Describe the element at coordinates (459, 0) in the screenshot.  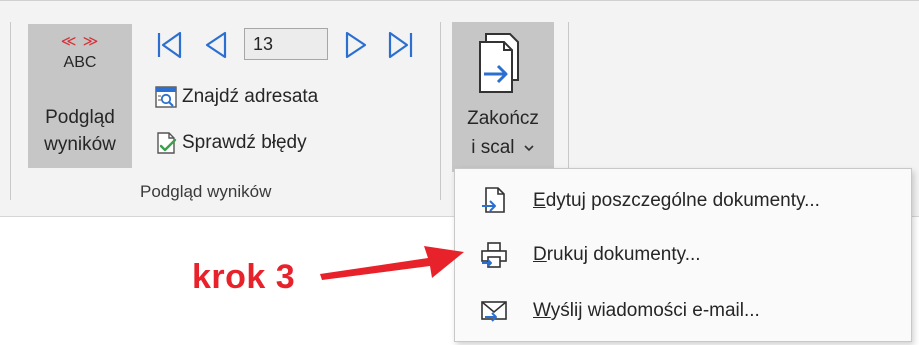
I see `ribbon-top-border` at that location.